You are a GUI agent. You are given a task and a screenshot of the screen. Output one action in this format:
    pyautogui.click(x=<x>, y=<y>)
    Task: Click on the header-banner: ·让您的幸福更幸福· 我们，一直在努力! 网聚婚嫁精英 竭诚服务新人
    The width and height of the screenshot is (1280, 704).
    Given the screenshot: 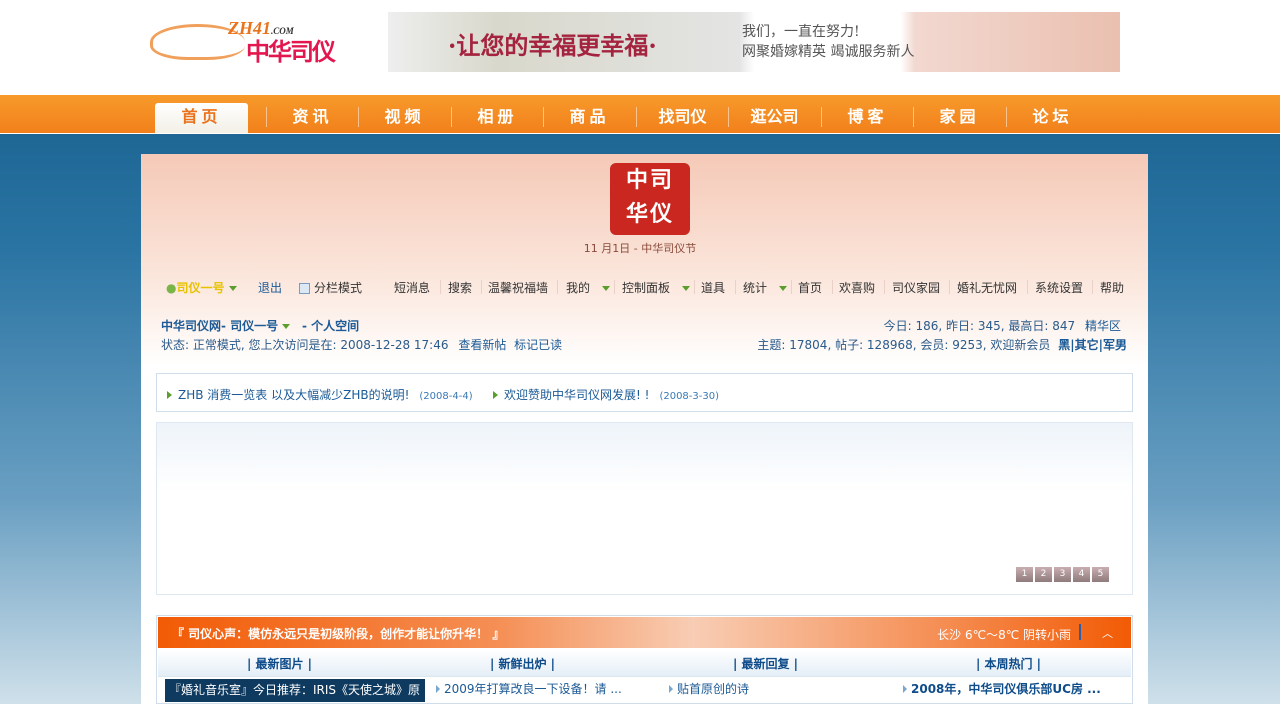 What is the action you would take?
    pyautogui.click(x=754, y=42)
    